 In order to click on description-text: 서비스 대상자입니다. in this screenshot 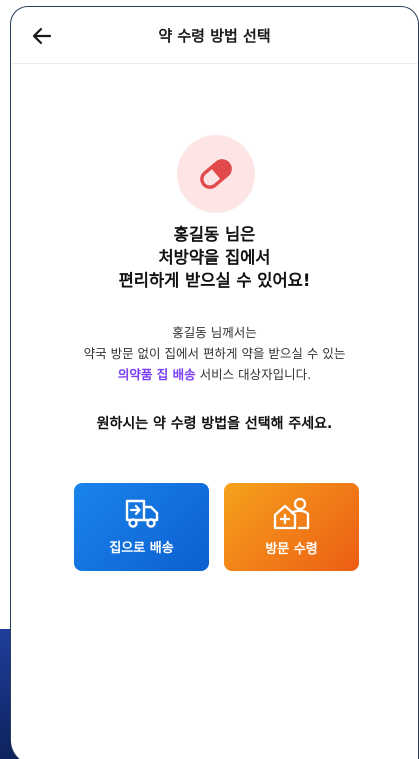, I will do `click(253, 374)`.